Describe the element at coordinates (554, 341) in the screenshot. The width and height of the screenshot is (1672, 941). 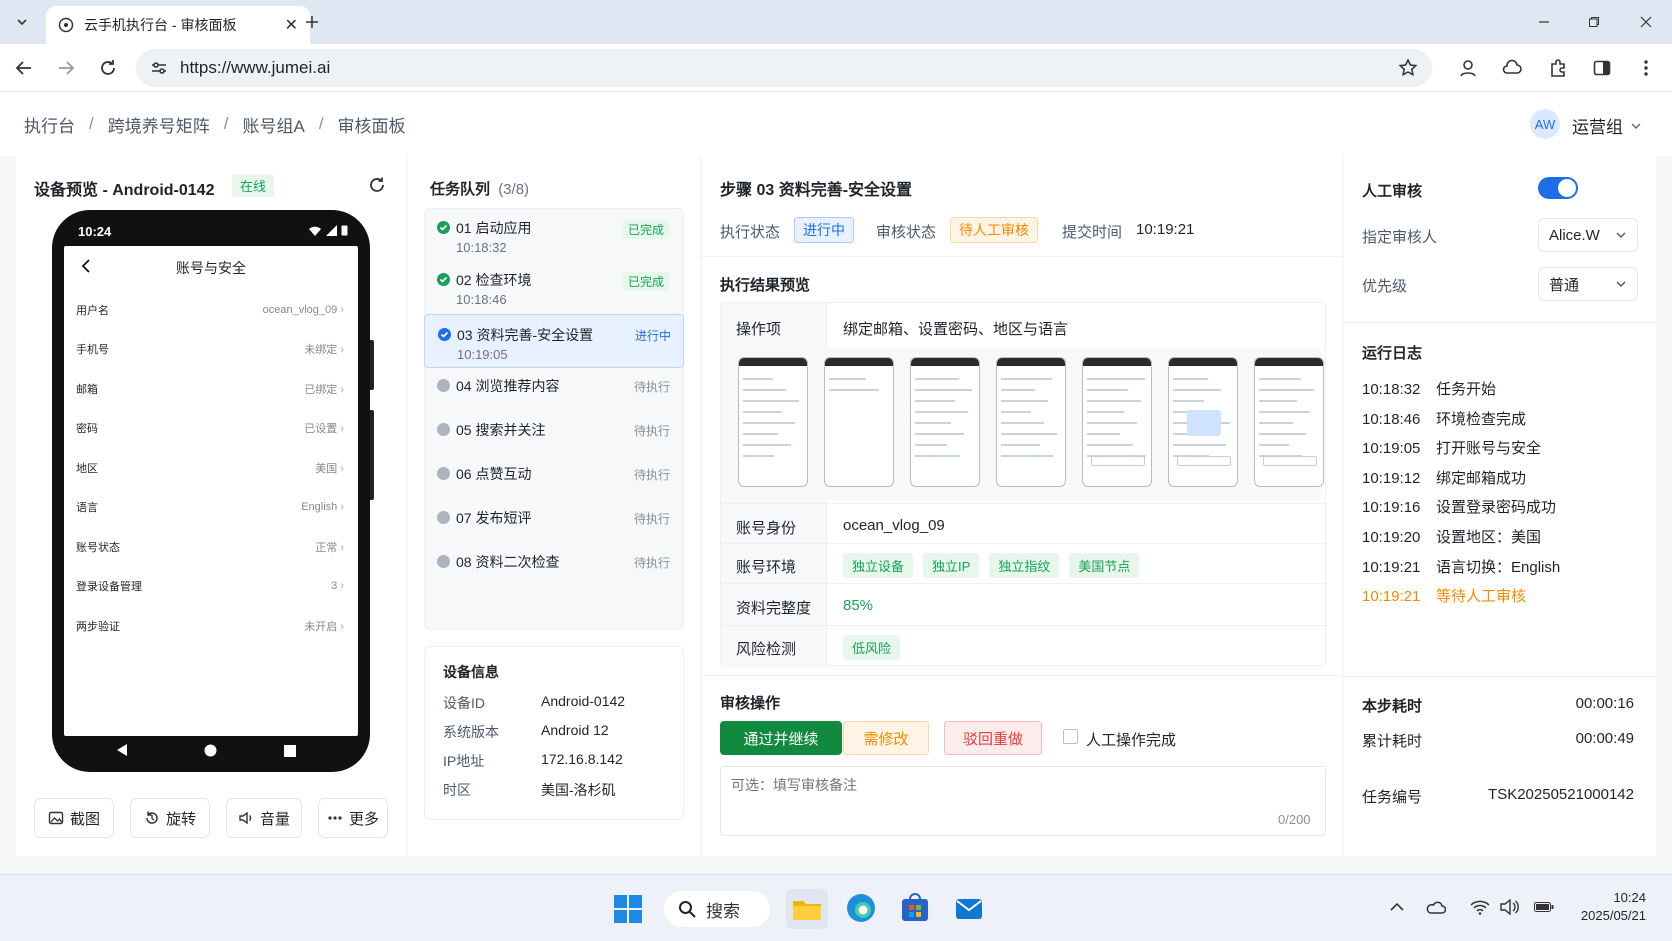
I see `task-item: 03 资料完善-安全设置 10:19:05 进行中` at that location.